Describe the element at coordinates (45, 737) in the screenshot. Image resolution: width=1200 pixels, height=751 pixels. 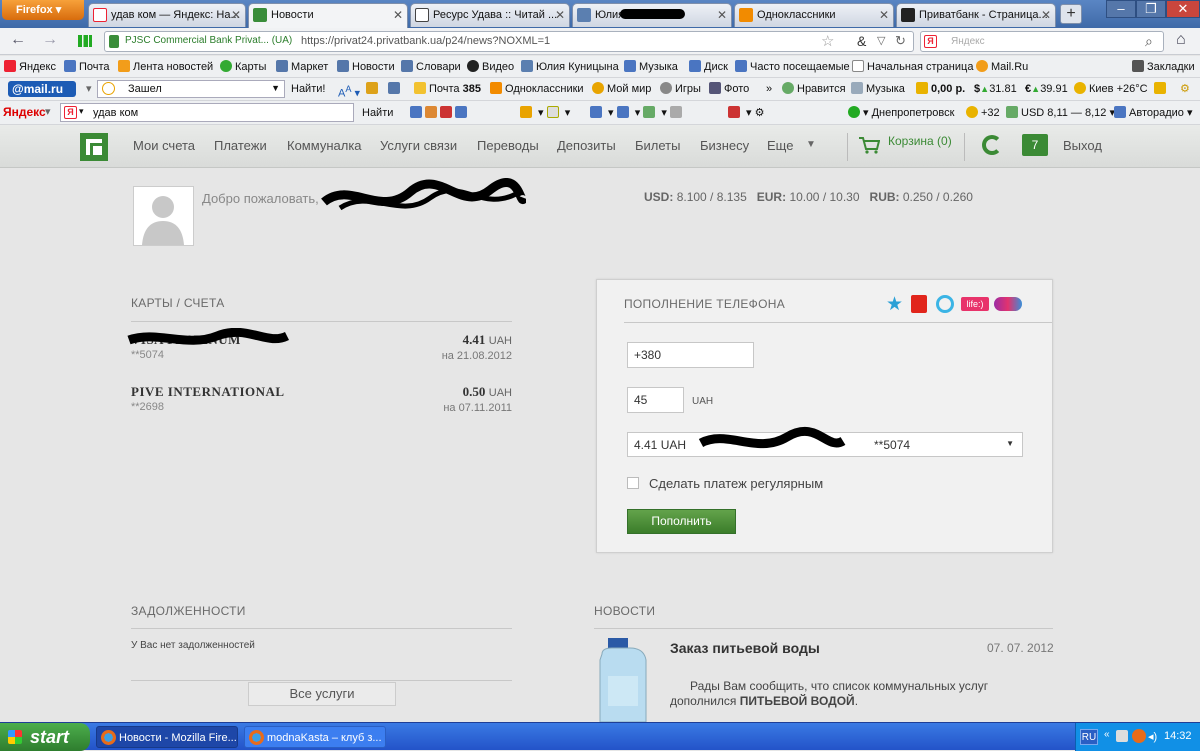
I see `start-button: start` at that location.